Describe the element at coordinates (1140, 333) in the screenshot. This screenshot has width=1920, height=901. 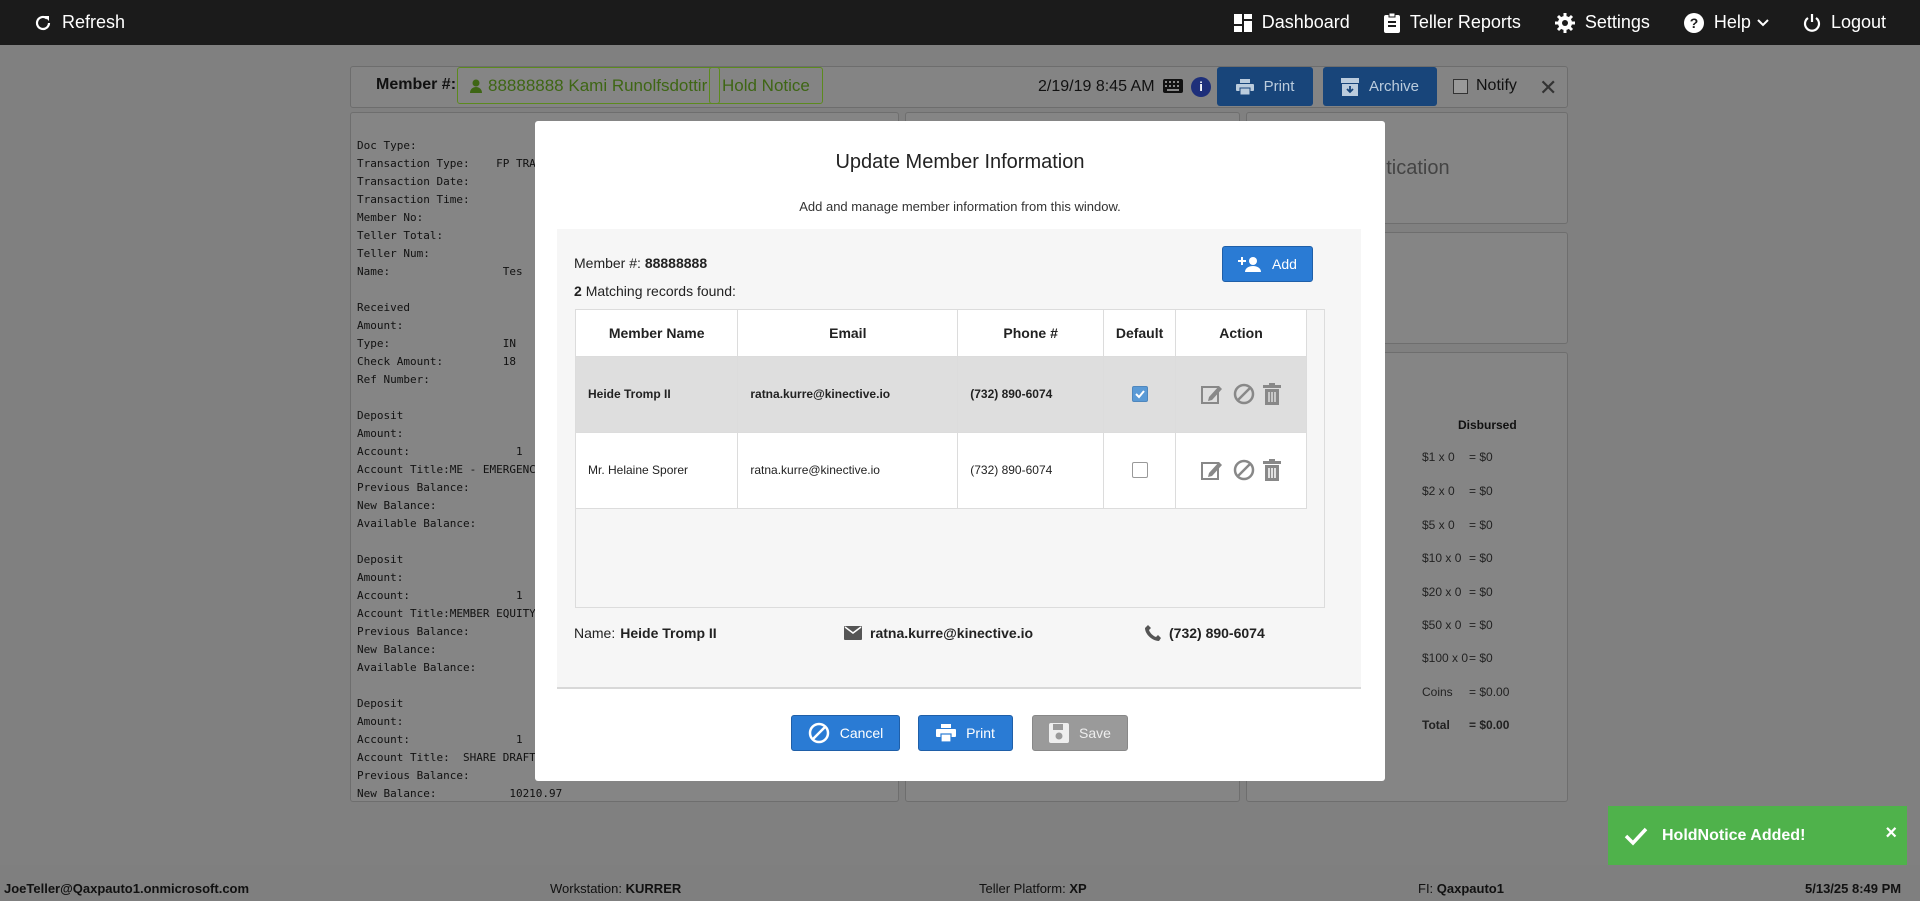
I see `column-header-default: Default` at that location.